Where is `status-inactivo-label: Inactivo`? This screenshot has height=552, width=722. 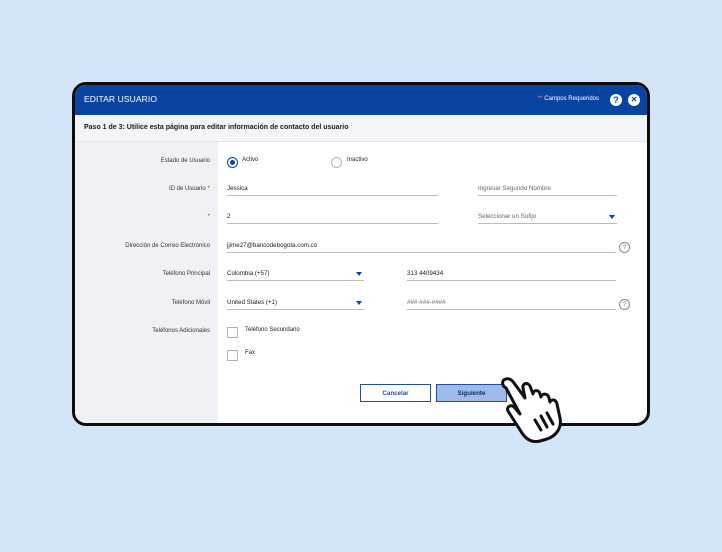
status-inactivo-label: Inactivo is located at coordinates (357, 160).